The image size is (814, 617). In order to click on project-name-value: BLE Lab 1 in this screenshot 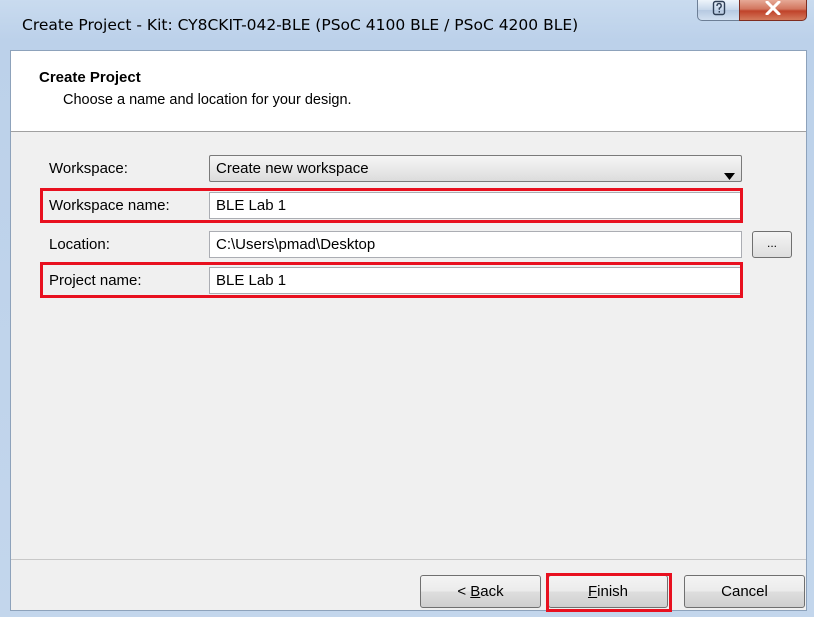, I will do `click(251, 280)`.